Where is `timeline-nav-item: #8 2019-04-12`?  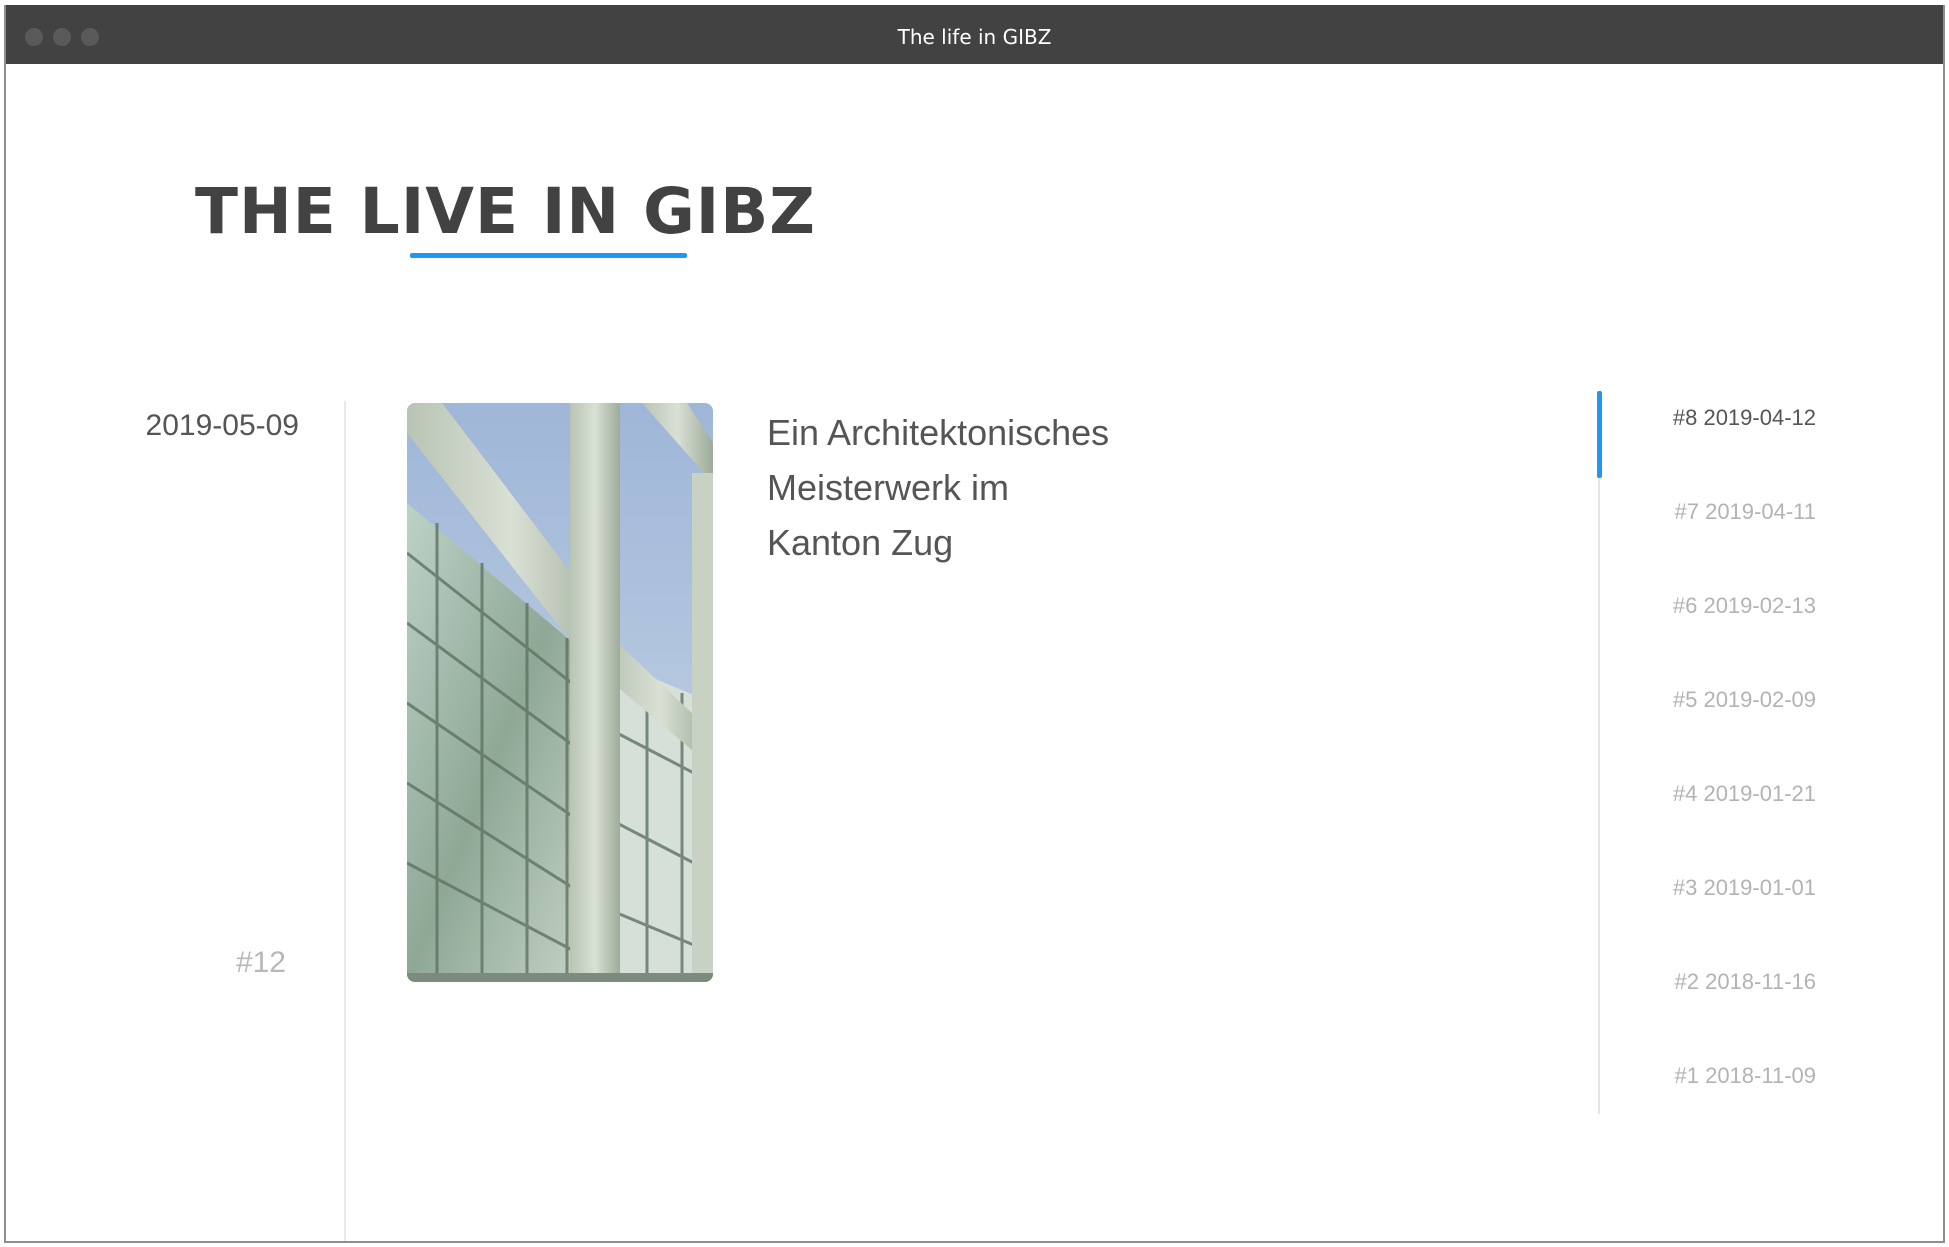
timeline-nav-item: #8 2019-04-12 is located at coordinates (1721, 452).